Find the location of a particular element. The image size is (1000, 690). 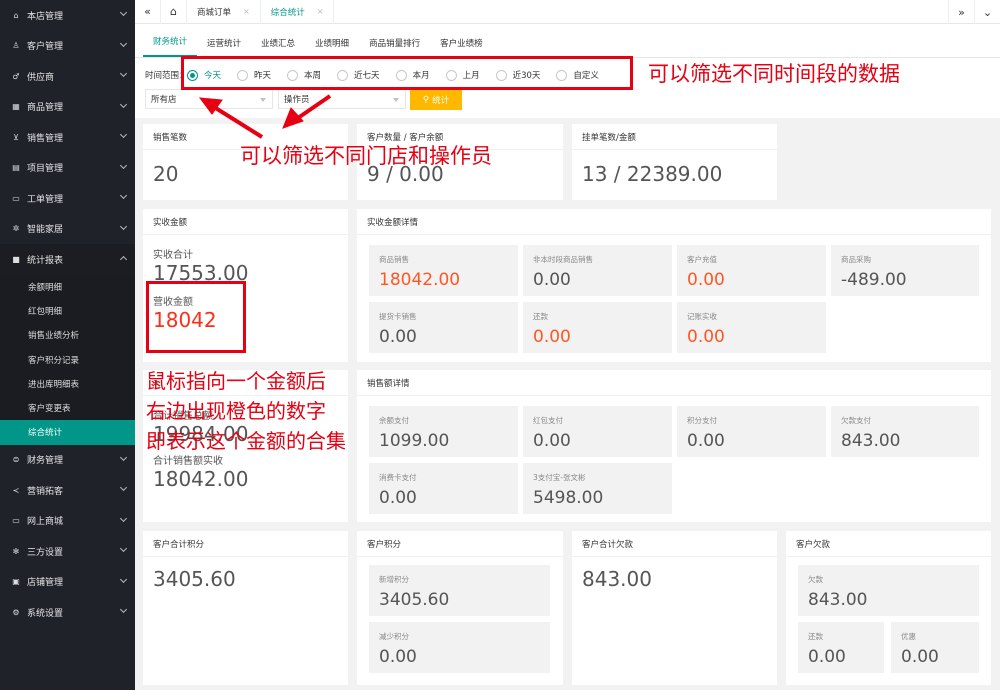

sidebar-subitem-overall-stats: 综合统计 is located at coordinates (67, 432).